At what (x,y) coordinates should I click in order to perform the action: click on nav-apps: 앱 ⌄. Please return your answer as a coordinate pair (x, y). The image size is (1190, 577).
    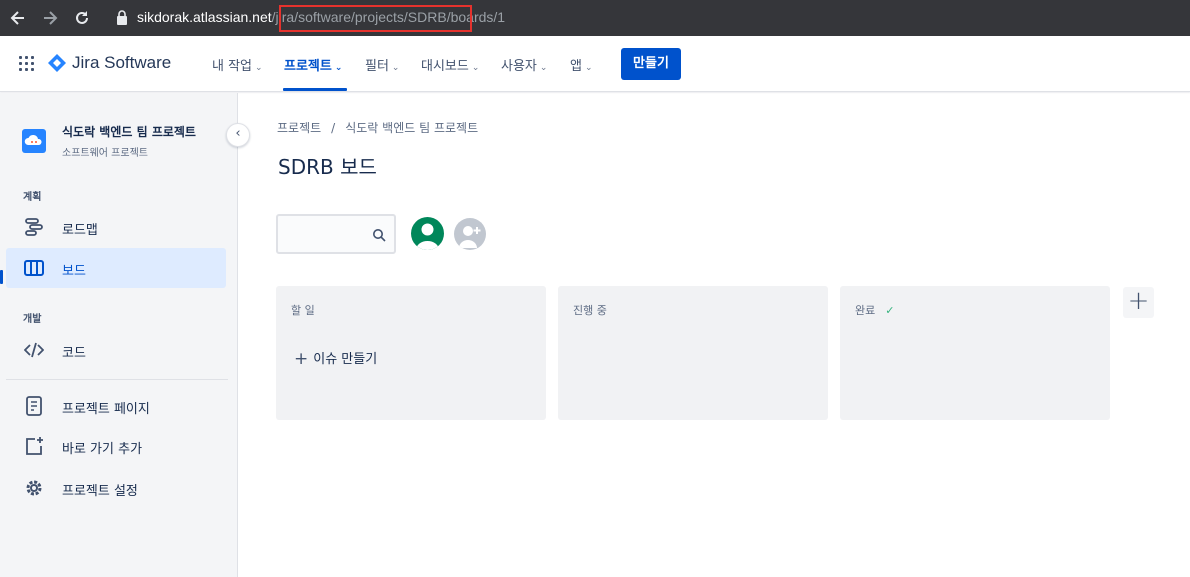
    Looking at the image, I should click on (581, 64).